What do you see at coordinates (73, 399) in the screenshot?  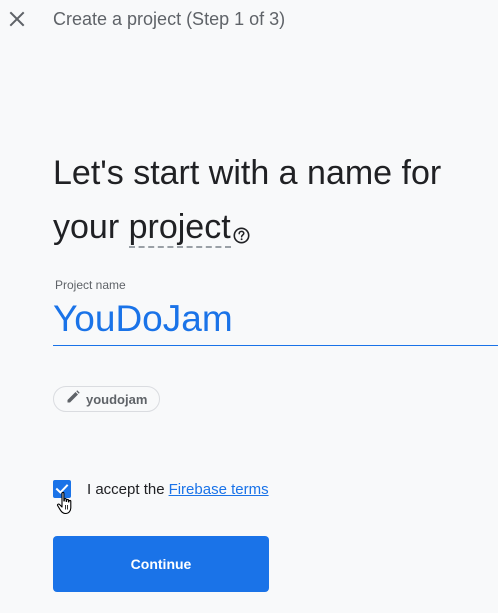 I see `pencil-icon` at bounding box center [73, 399].